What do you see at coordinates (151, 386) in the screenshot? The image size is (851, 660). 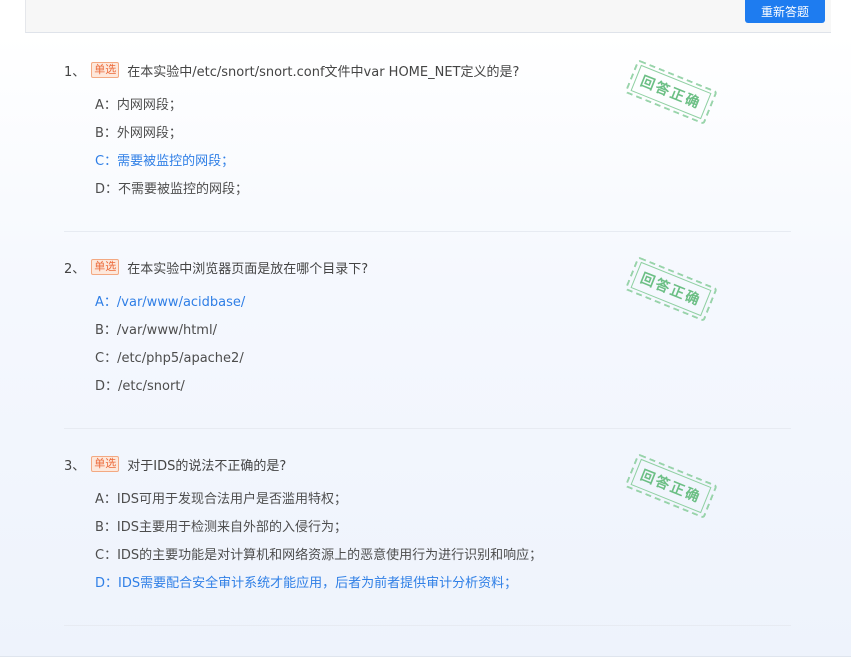 I see `option-text: /etc/snort/` at bounding box center [151, 386].